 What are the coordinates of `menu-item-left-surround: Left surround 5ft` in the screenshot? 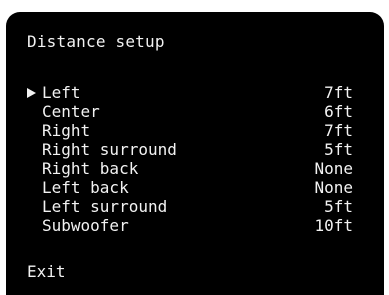 It's located at (190, 206).